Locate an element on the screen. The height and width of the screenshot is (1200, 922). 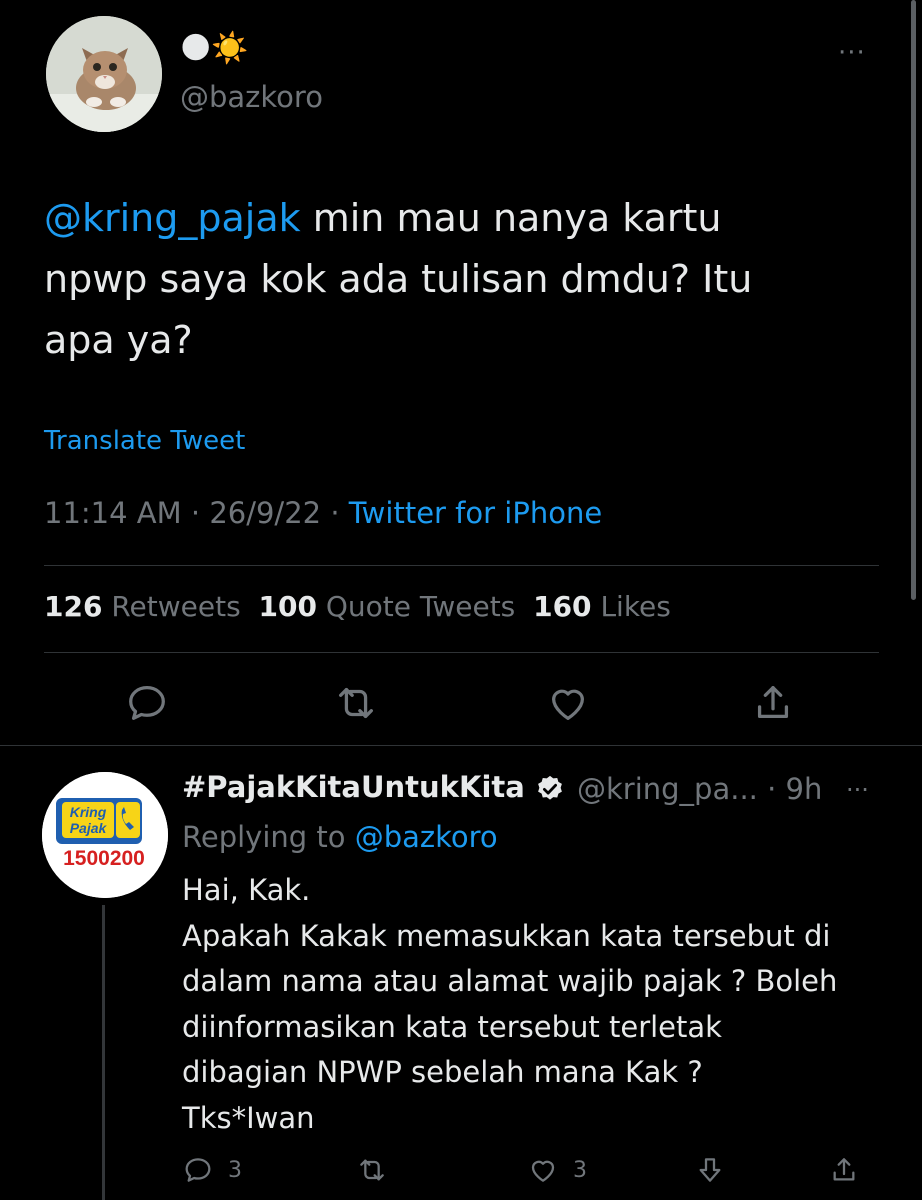
reply-share-button is located at coordinates (844, 1170).